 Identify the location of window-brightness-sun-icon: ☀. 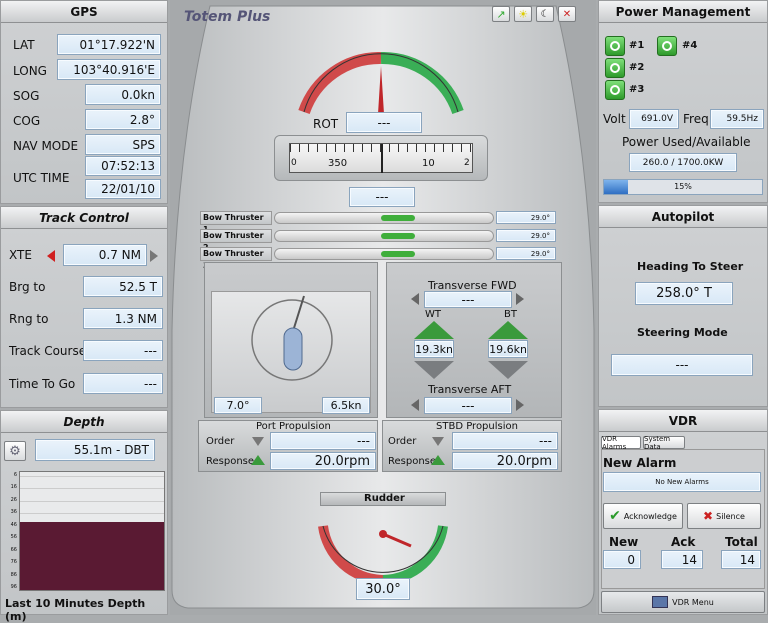
(523, 14).